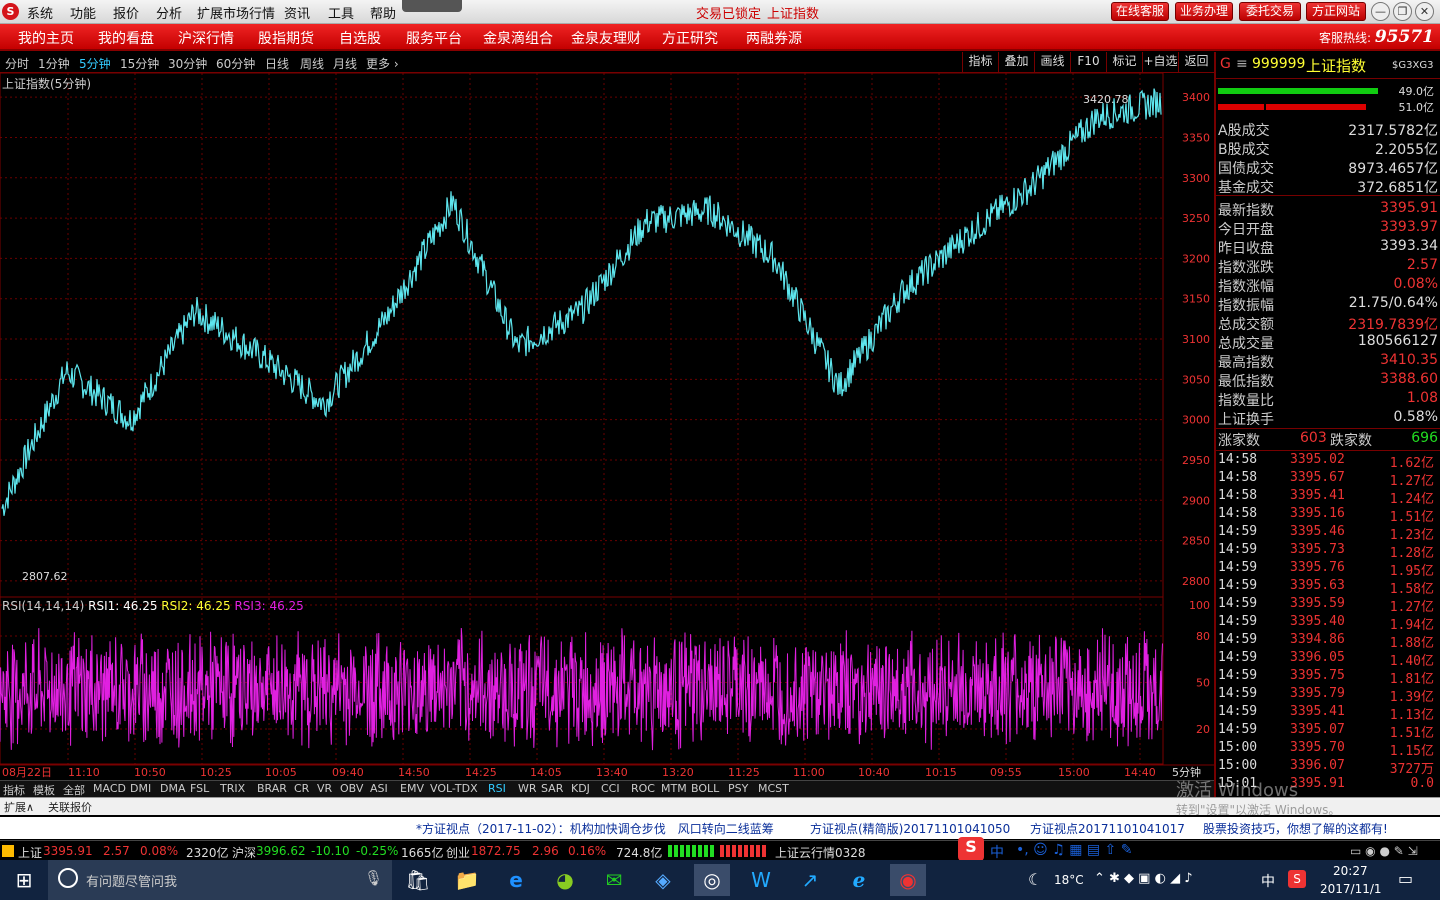  What do you see at coordinates (774, 38) in the screenshot?
I see `nav-margin: 两融券源` at bounding box center [774, 38].